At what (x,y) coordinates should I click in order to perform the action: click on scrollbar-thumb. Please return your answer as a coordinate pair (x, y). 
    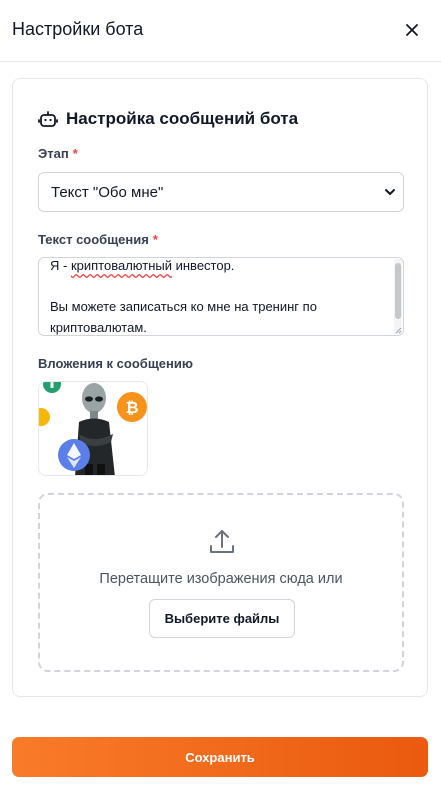
    Looking at the image, I should click on (398, 291).